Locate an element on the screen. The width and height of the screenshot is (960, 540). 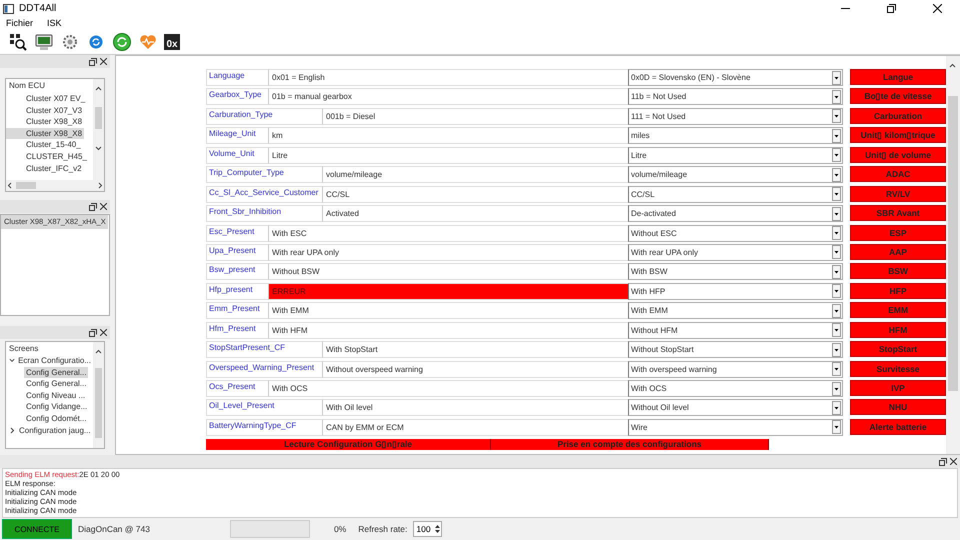
current-value: With OCS is located at coordinates (448, 388).